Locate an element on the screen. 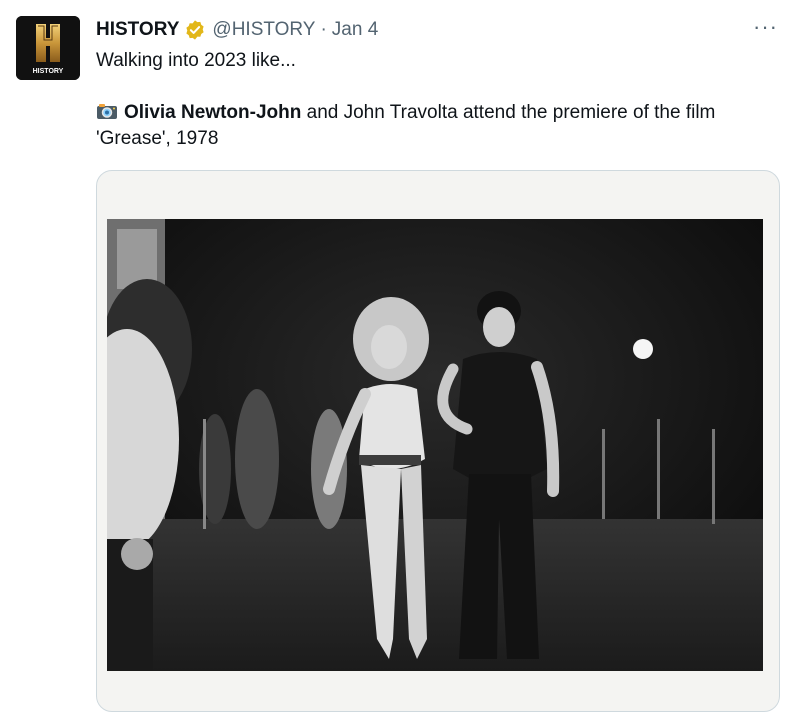  camera-icon is located at coordinates (107, 111).